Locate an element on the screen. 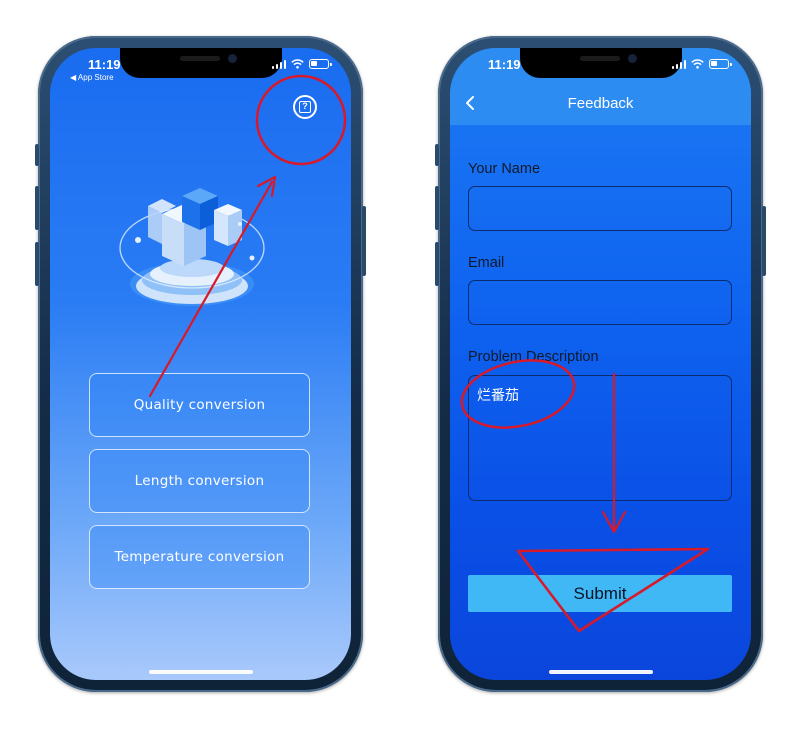  page-title: Feedback is located at coordinates (600, 103).